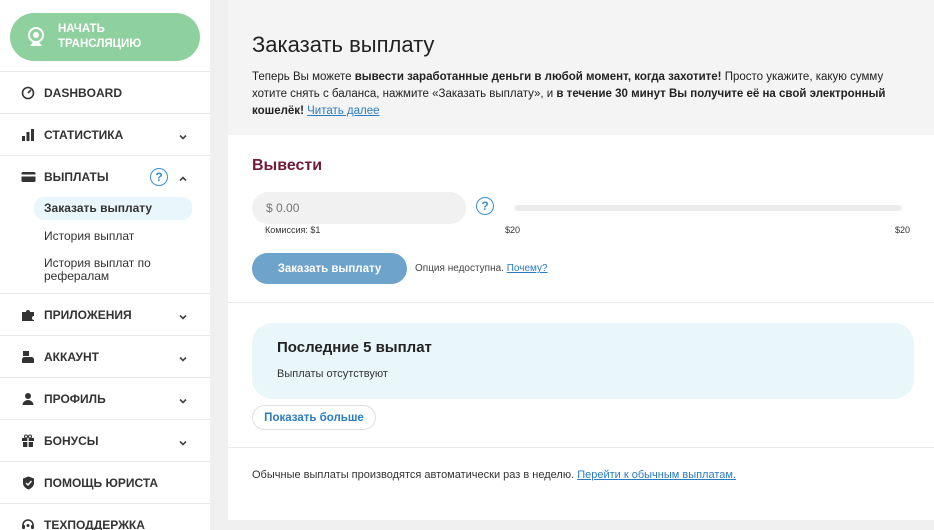 The width and height of the screenshot is (934, 530). What do you see at coordinates (354, 347) in the screenshot?
I see `recent-payouts-title: Последние 5 выплат` at bounding box center [354, 347].